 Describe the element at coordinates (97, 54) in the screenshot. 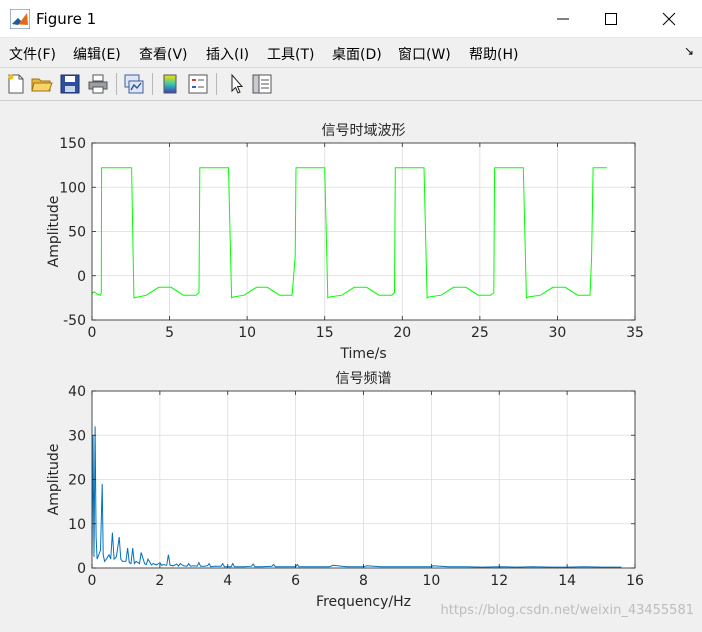

I see `menu-edit: 编辑(E)` at that location.